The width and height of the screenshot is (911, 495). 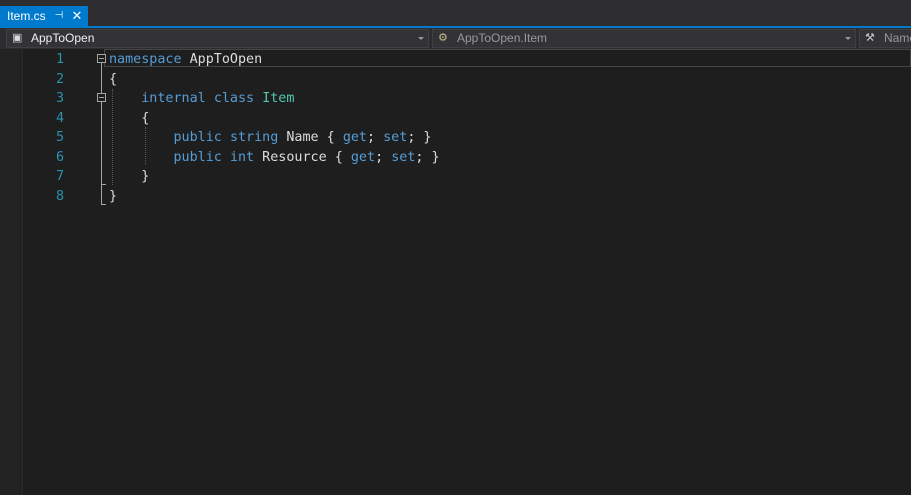 What do you see at coordinates (173, 98) in the screenshot?
I see `code-token: internal` at bounding box center [173, 98].